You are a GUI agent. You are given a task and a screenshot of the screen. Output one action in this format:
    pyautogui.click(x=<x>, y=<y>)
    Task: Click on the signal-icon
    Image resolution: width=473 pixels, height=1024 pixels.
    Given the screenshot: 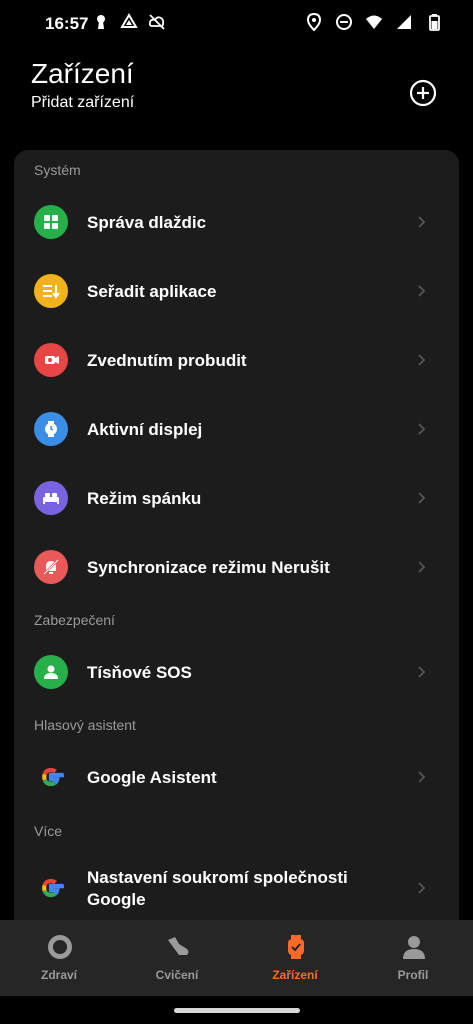 What is the action you would take?
    pyautogui.click(x=404, y=22)
    